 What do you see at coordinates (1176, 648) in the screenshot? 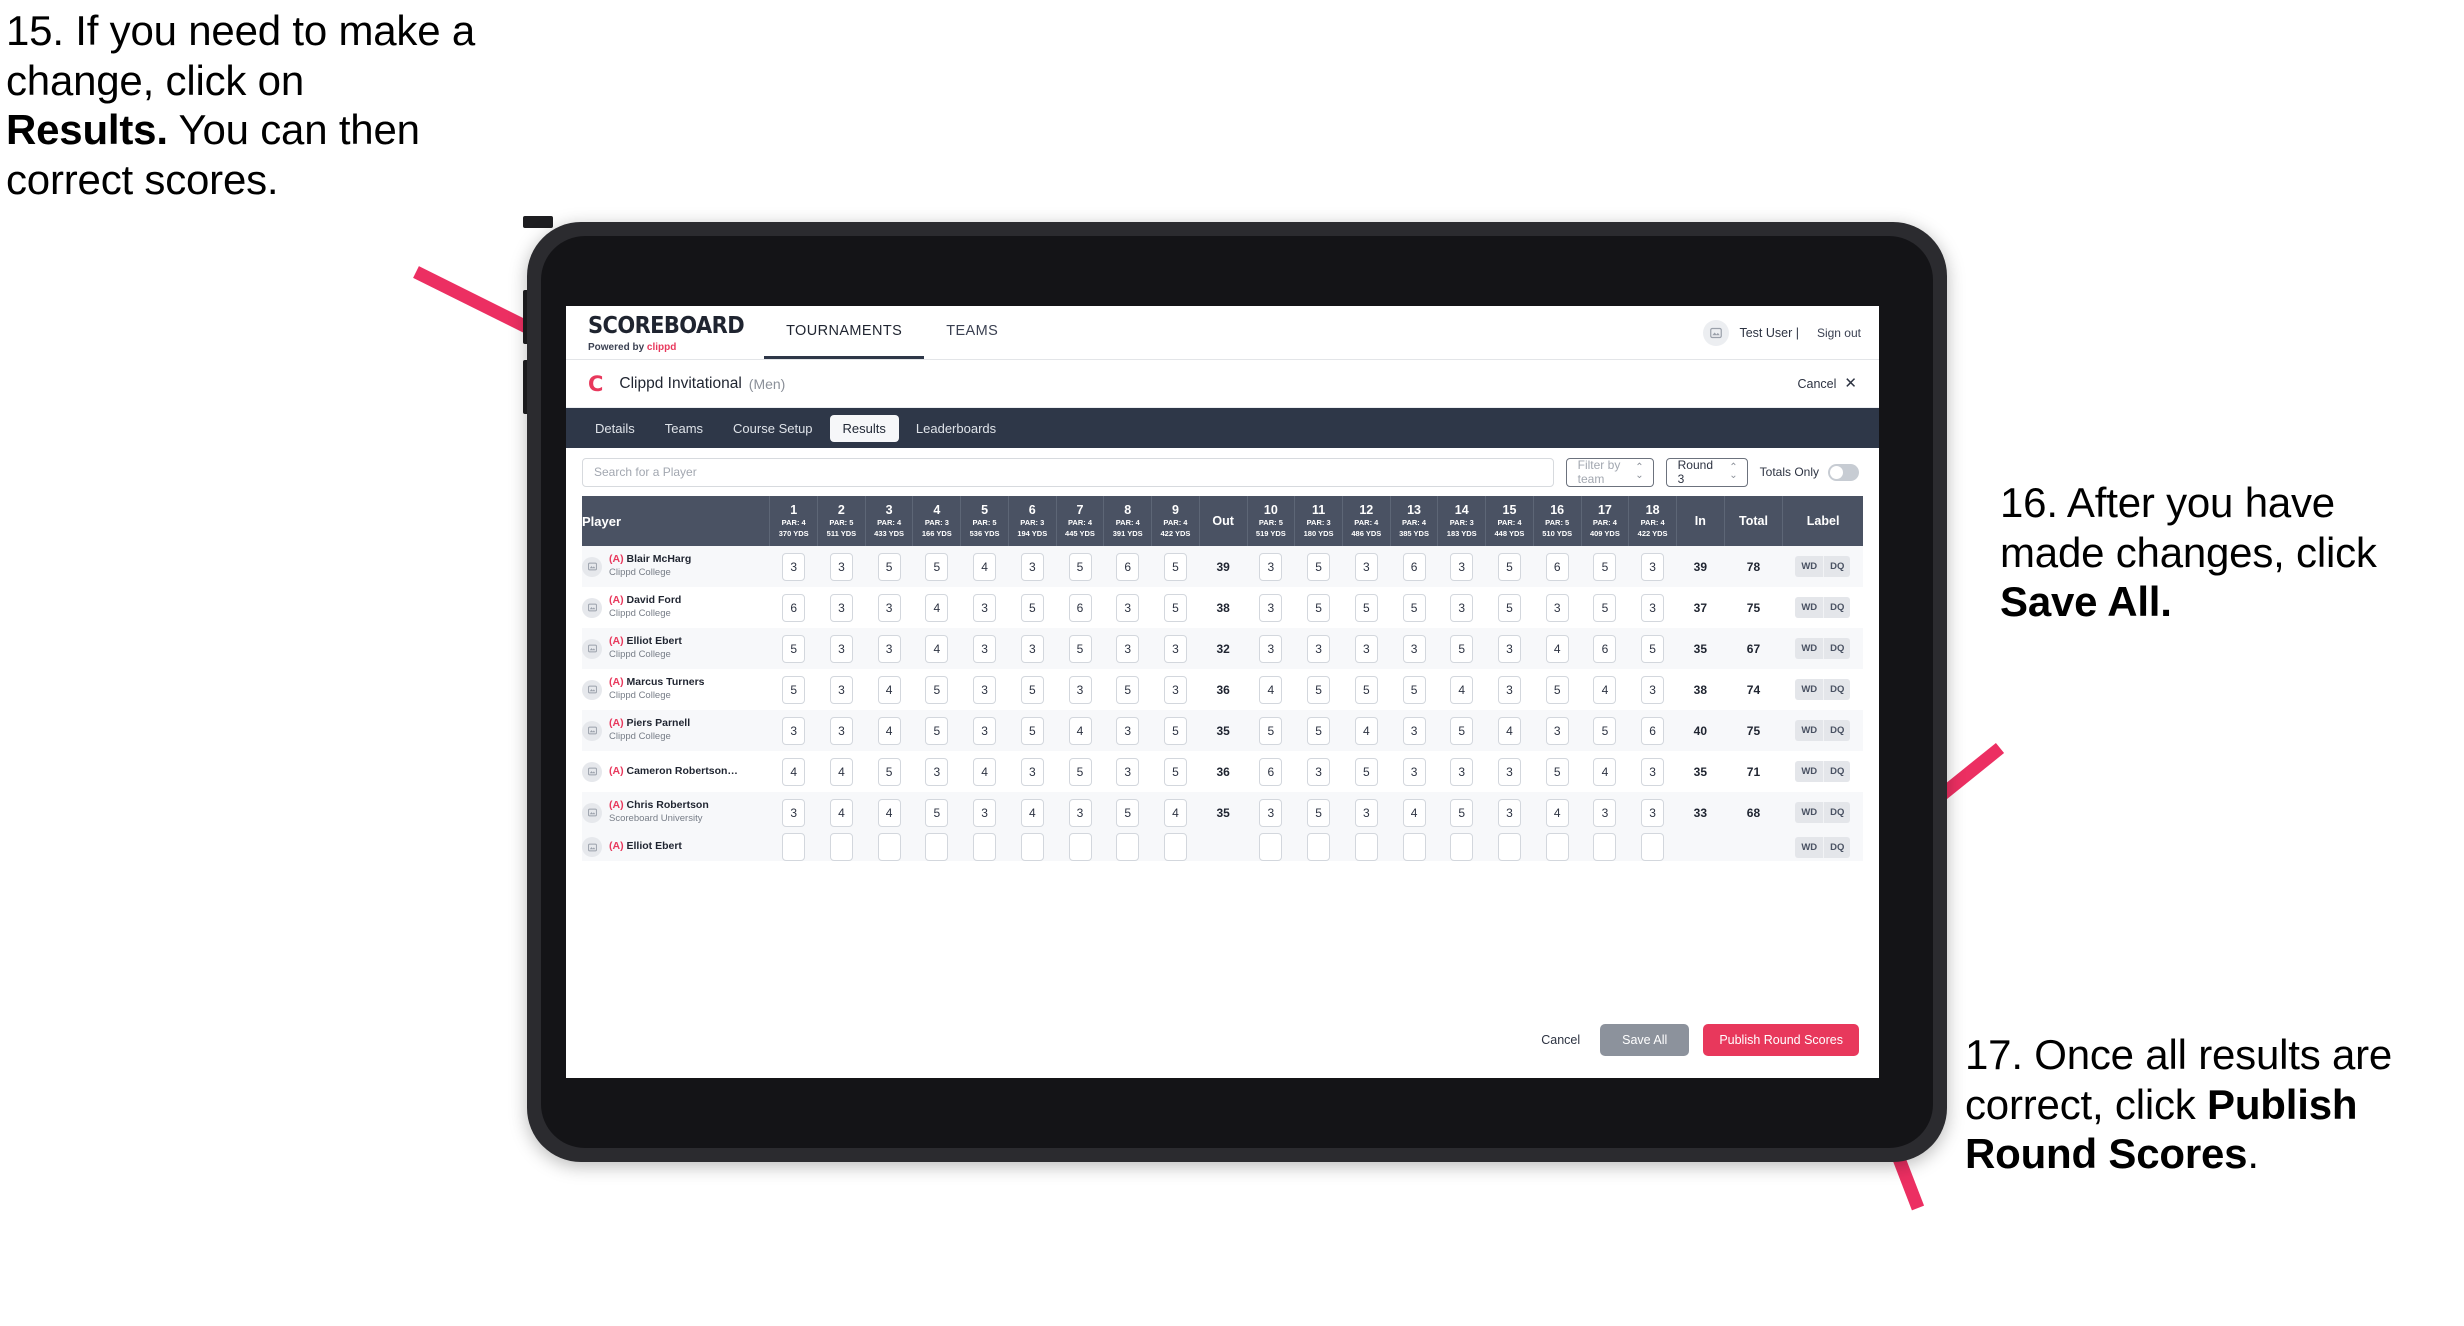
I see `score-cell-hole-9: 3` at bounding box center [1176, 648].